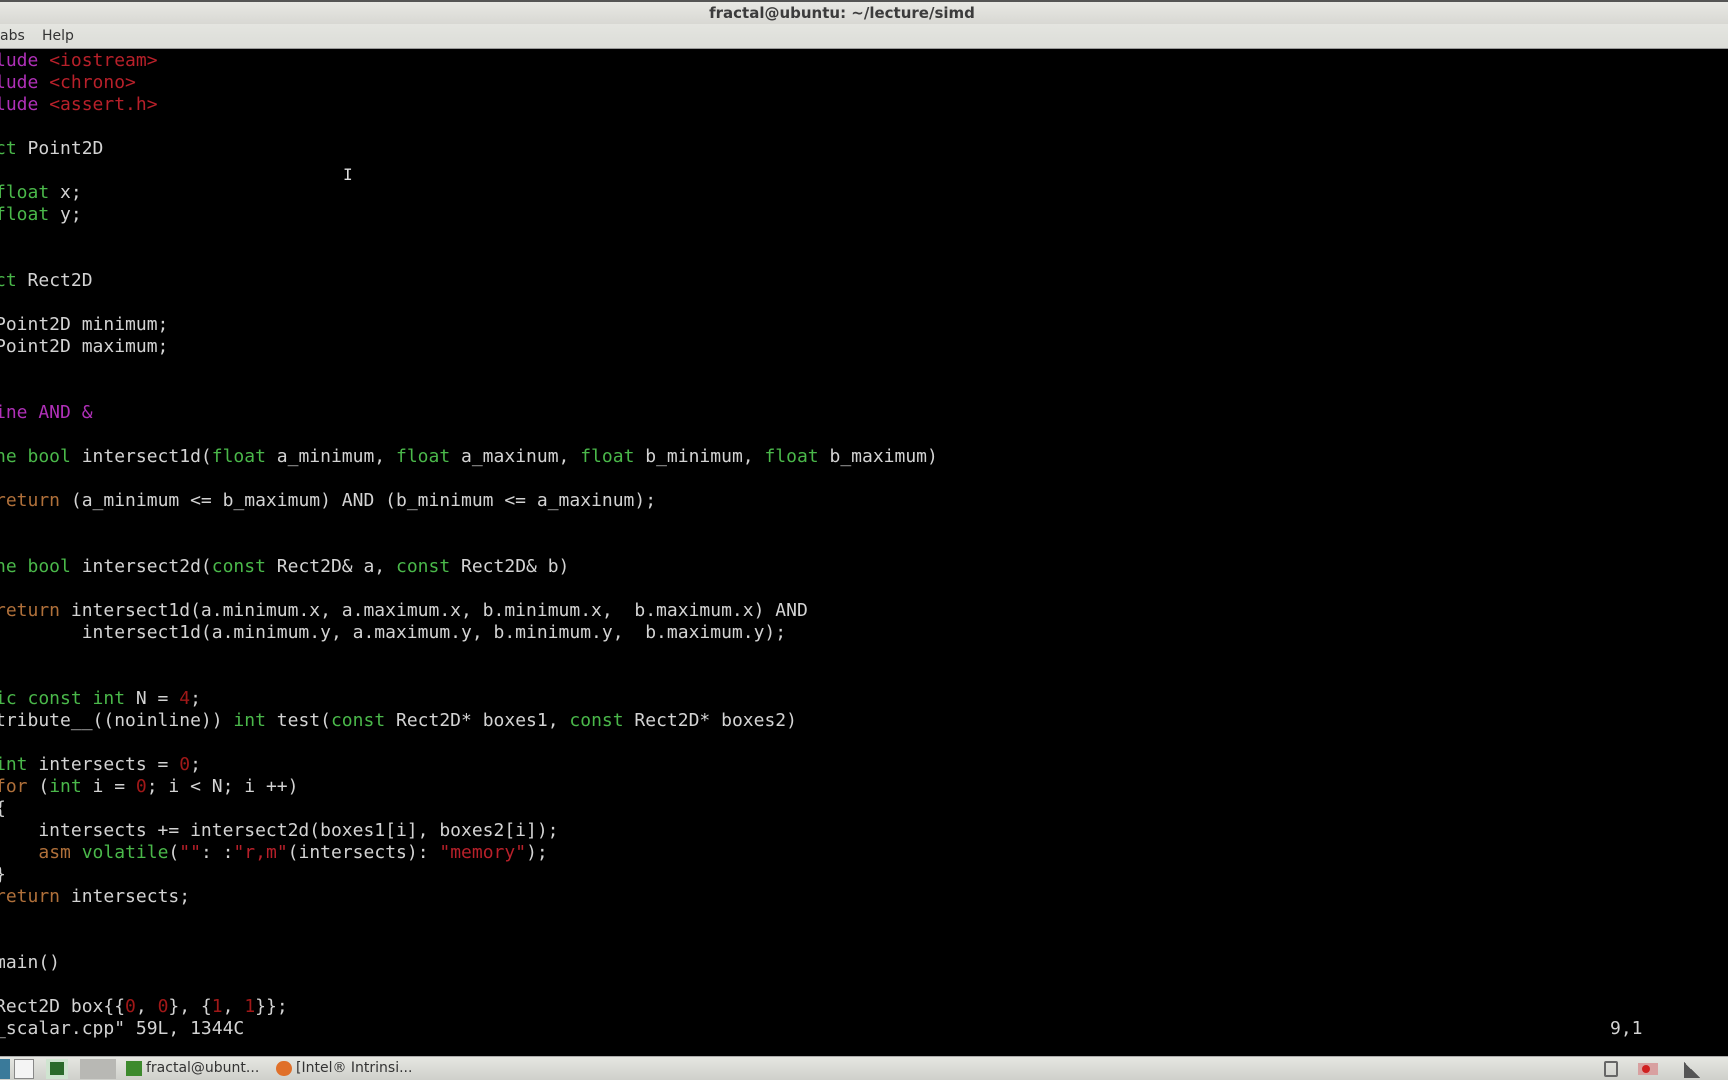 The height and width of the screenshot is (1080, 1728). What do you see at coordinates (8, 280) in the screenshot?
I see `code-token: ct` at bounding box center [8, 280].